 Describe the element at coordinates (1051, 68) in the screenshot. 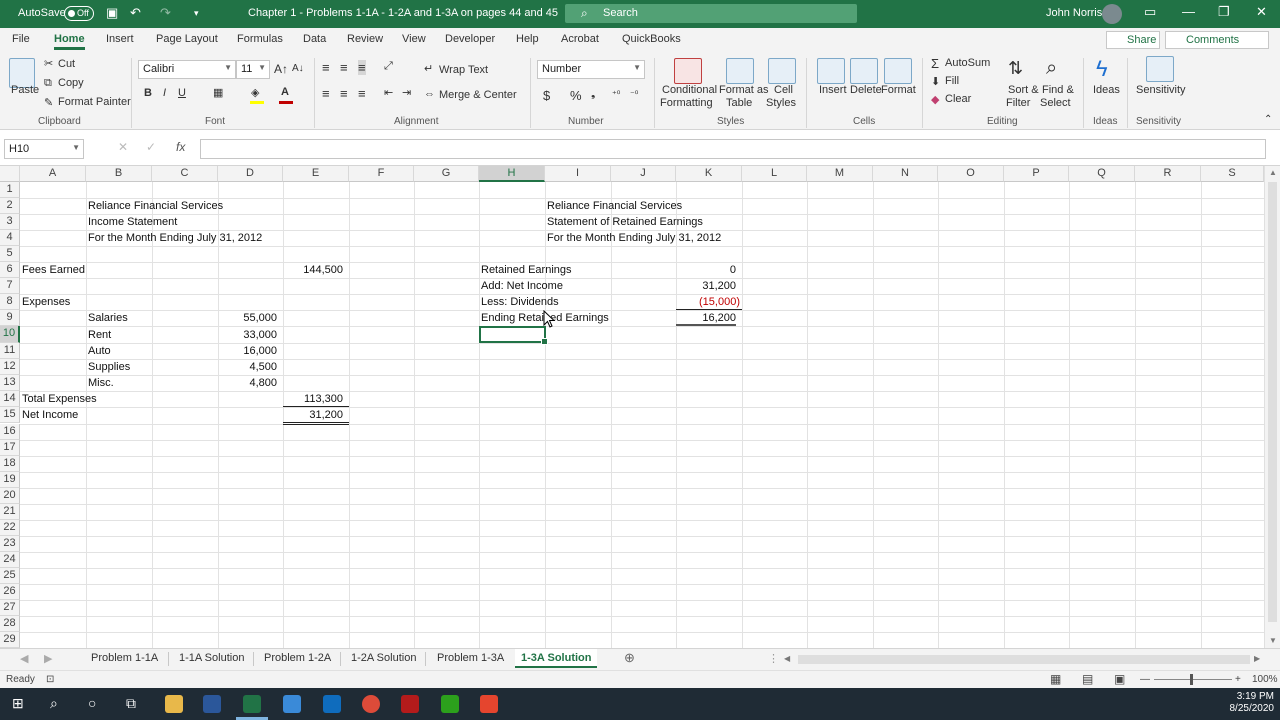

I see `find-select-icon: ⌕` at that location.